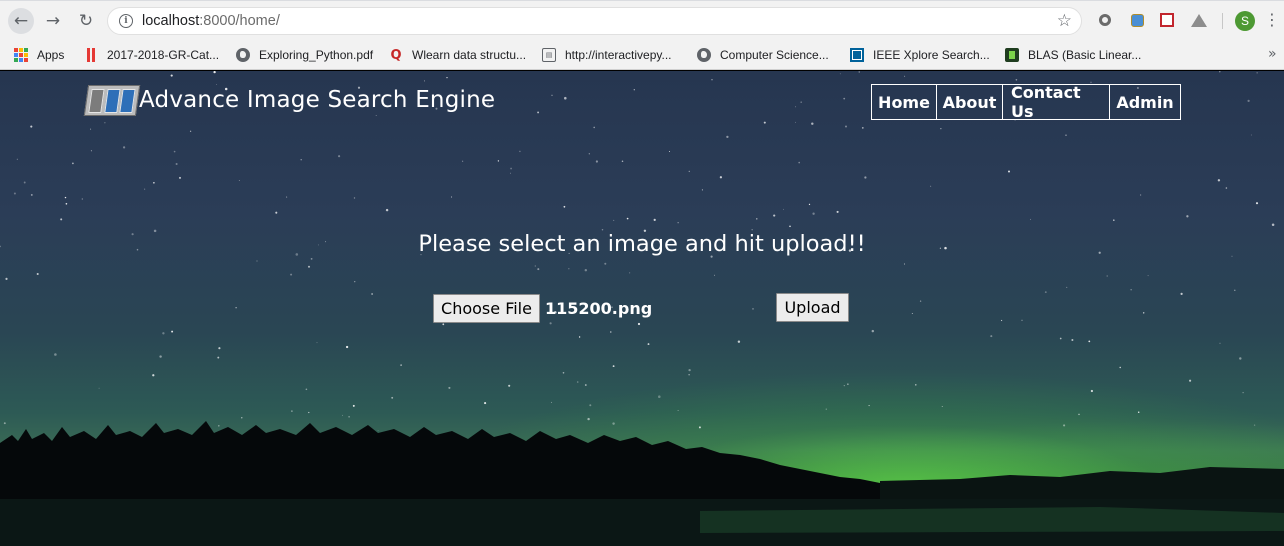  I want to click on nav-about: About, so click(969, 102).